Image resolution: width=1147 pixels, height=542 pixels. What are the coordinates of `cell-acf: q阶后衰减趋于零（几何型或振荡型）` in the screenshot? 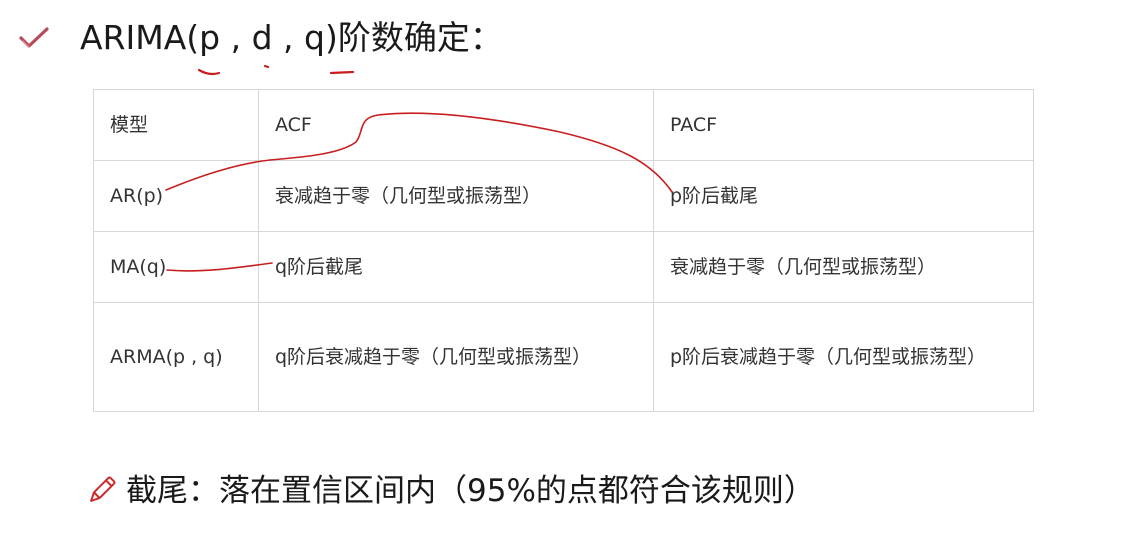 It's located at (456, 357).